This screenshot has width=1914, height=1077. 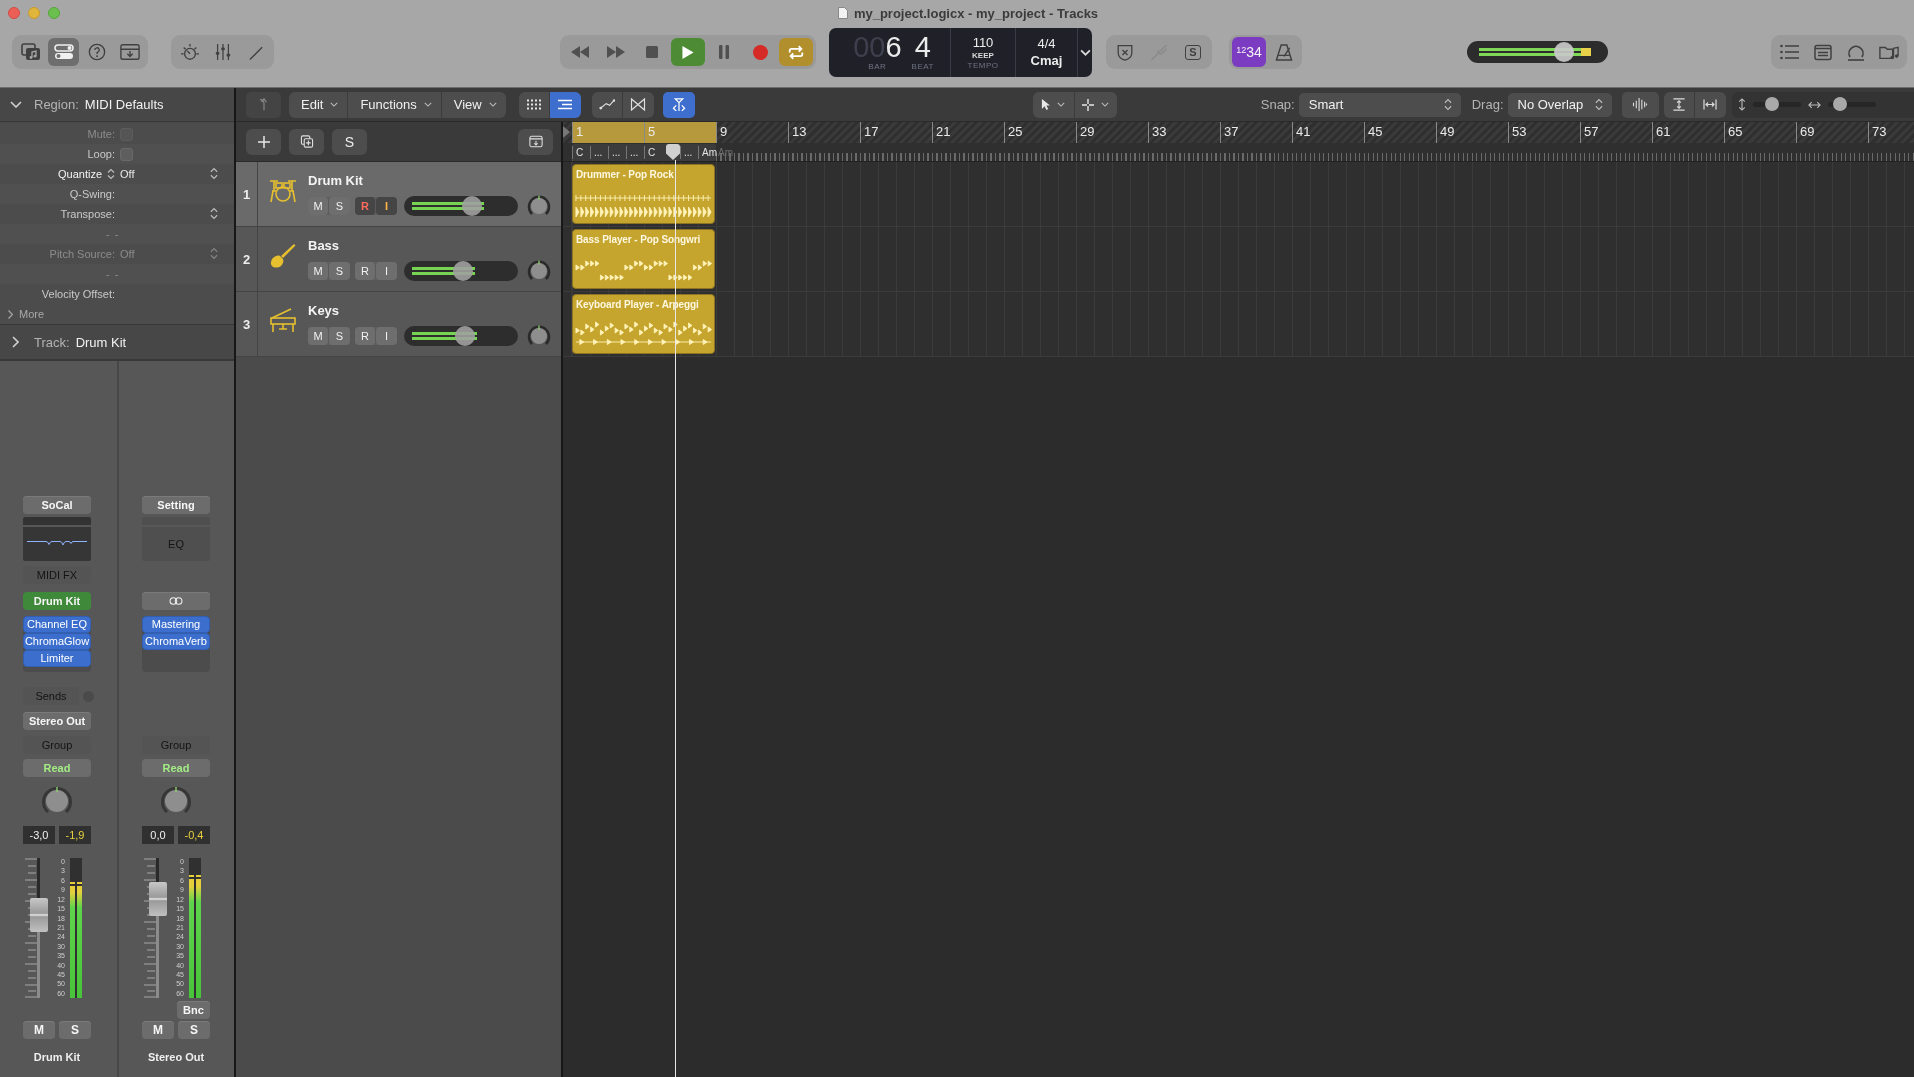 What do you see at coordinates (1379, 104) in the screenshot?
I see `snap-dropdown: Smart` at bounding box center [1379, 104].